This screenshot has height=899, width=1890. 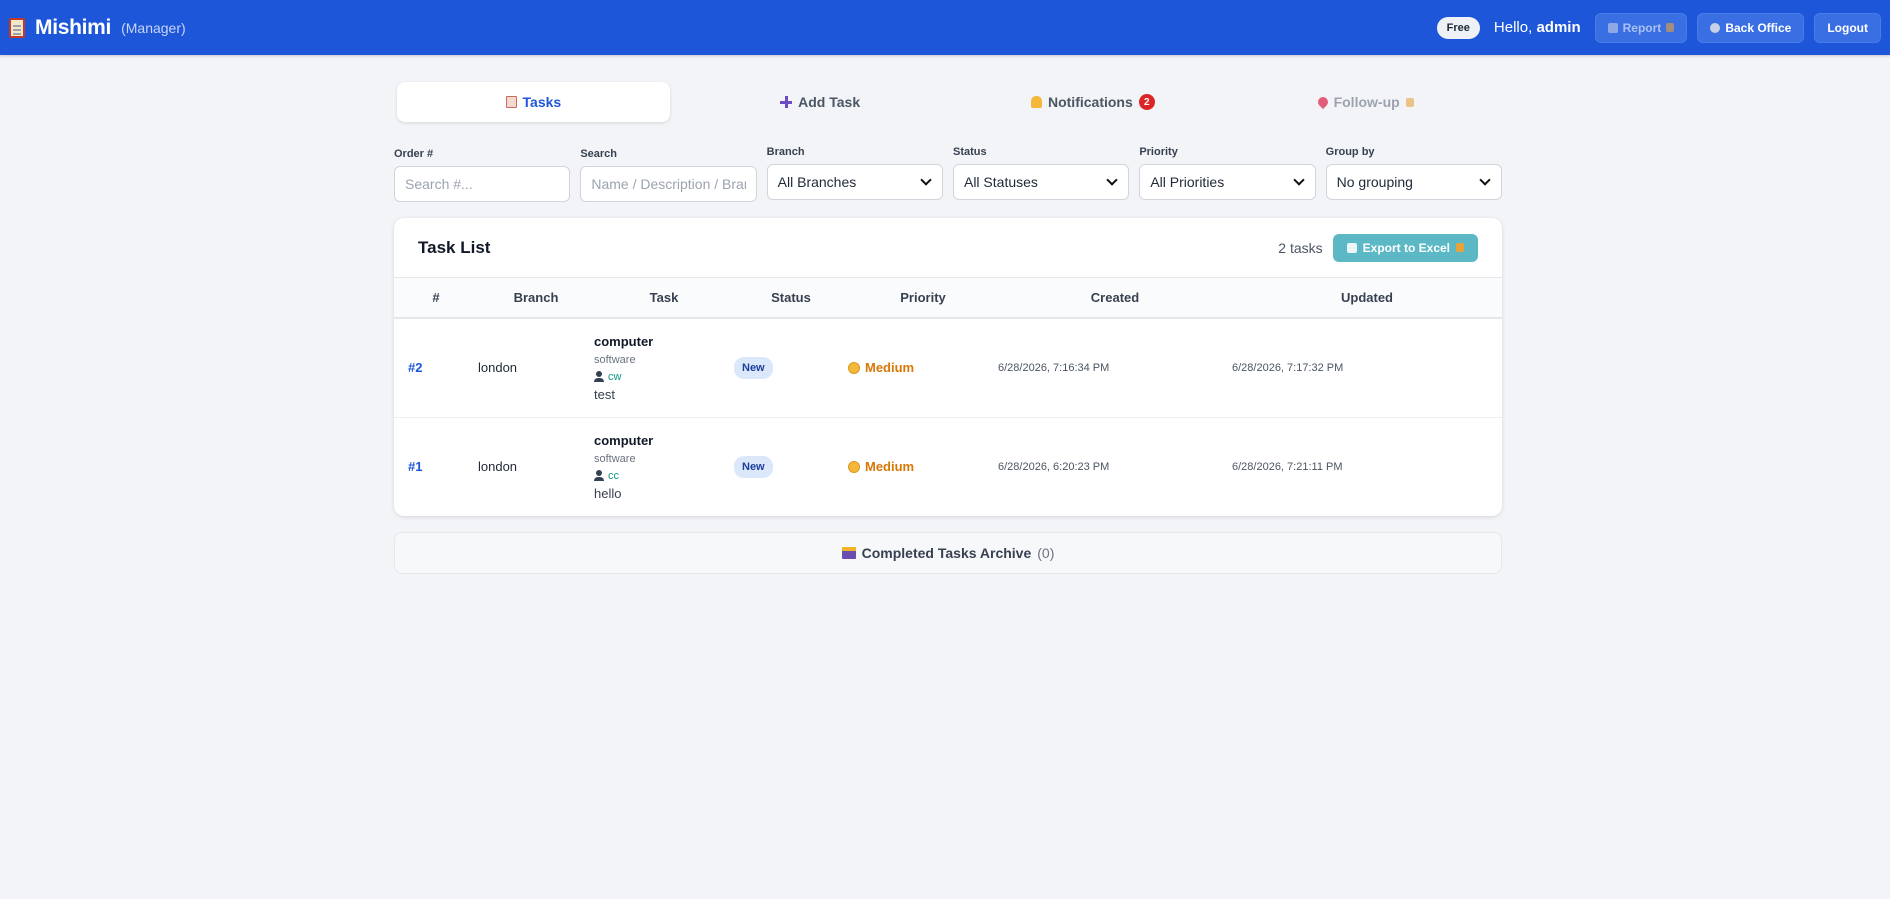 I want to click on status-select: All Statuses, so click(x=1041, y=182).